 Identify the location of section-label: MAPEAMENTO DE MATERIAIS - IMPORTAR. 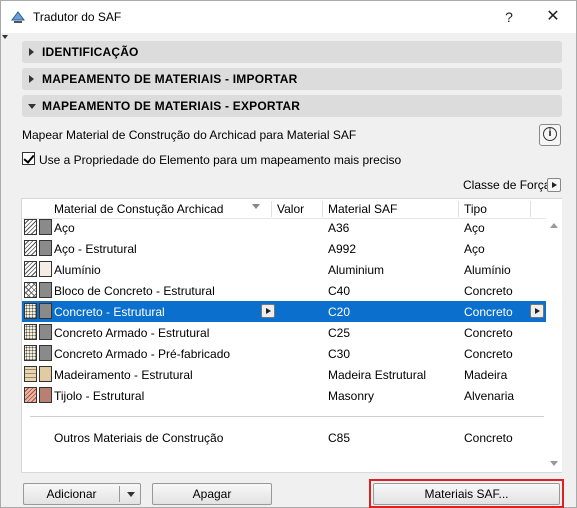
(170, 79).